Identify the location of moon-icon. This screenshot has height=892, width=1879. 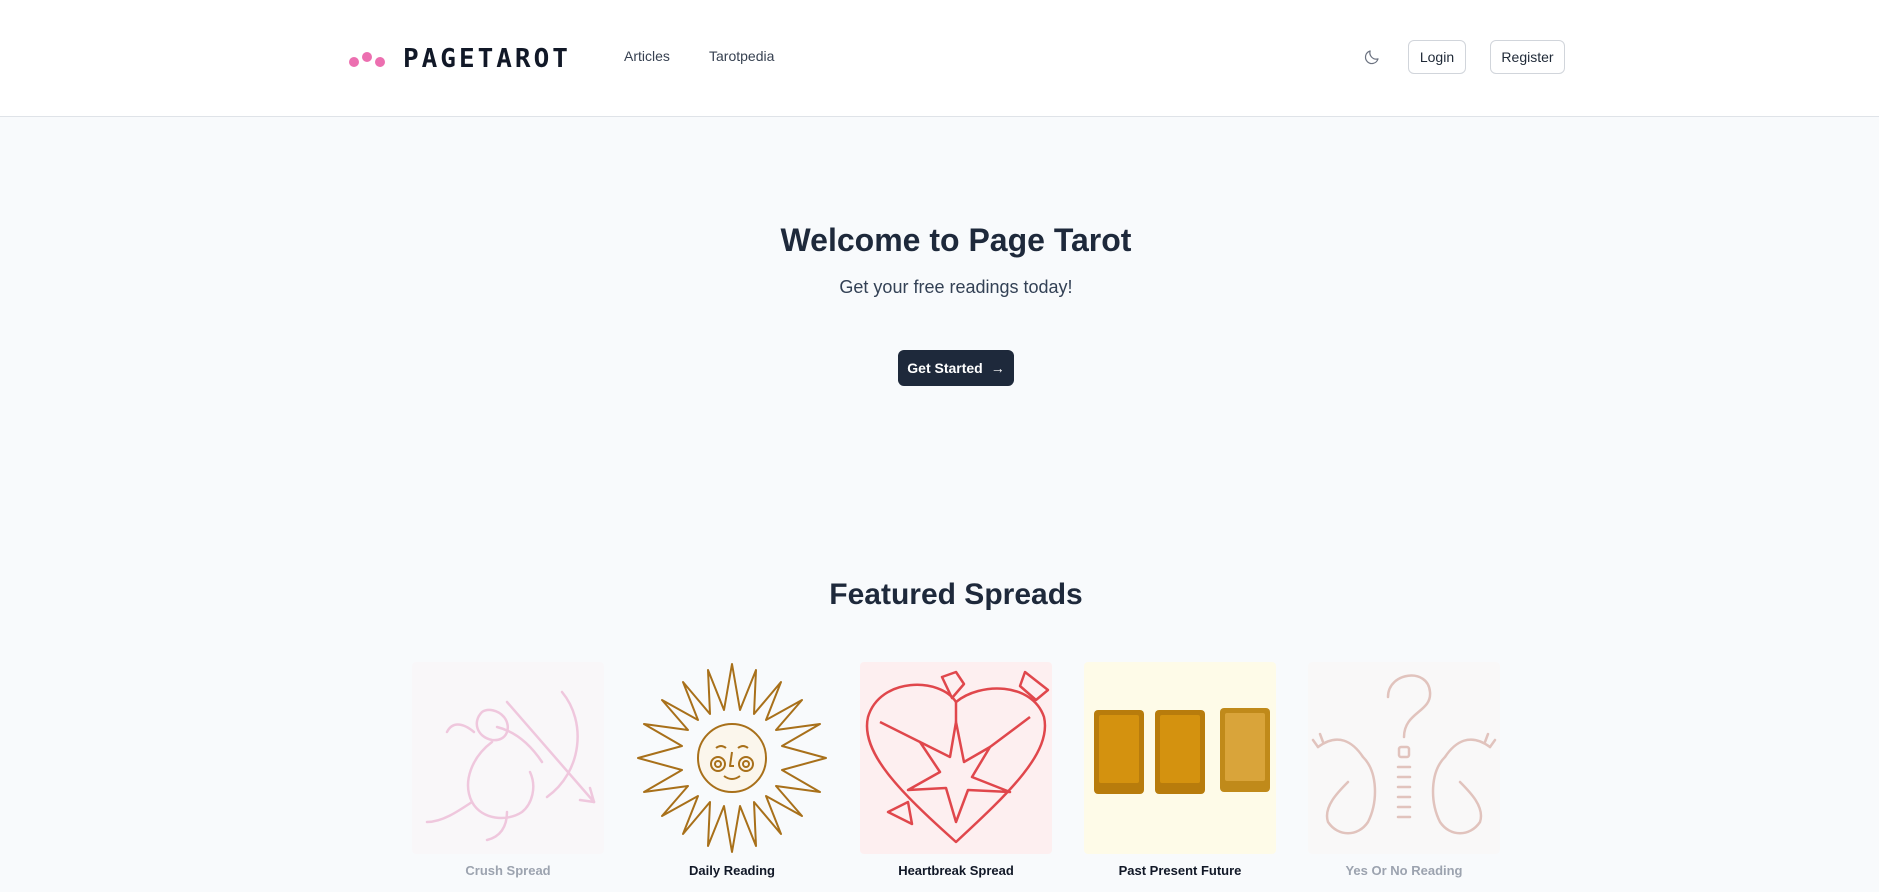
(1372, 57).